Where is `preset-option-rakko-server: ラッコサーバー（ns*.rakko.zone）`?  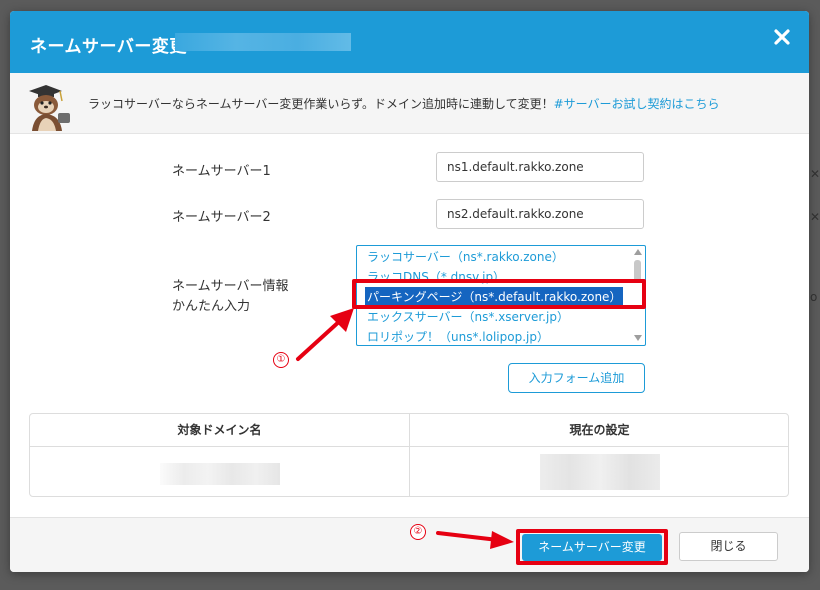 preset-option-rakko-server: ラッコサーバー（ns*.rakko.zone） is located at coordinates (465, 257).